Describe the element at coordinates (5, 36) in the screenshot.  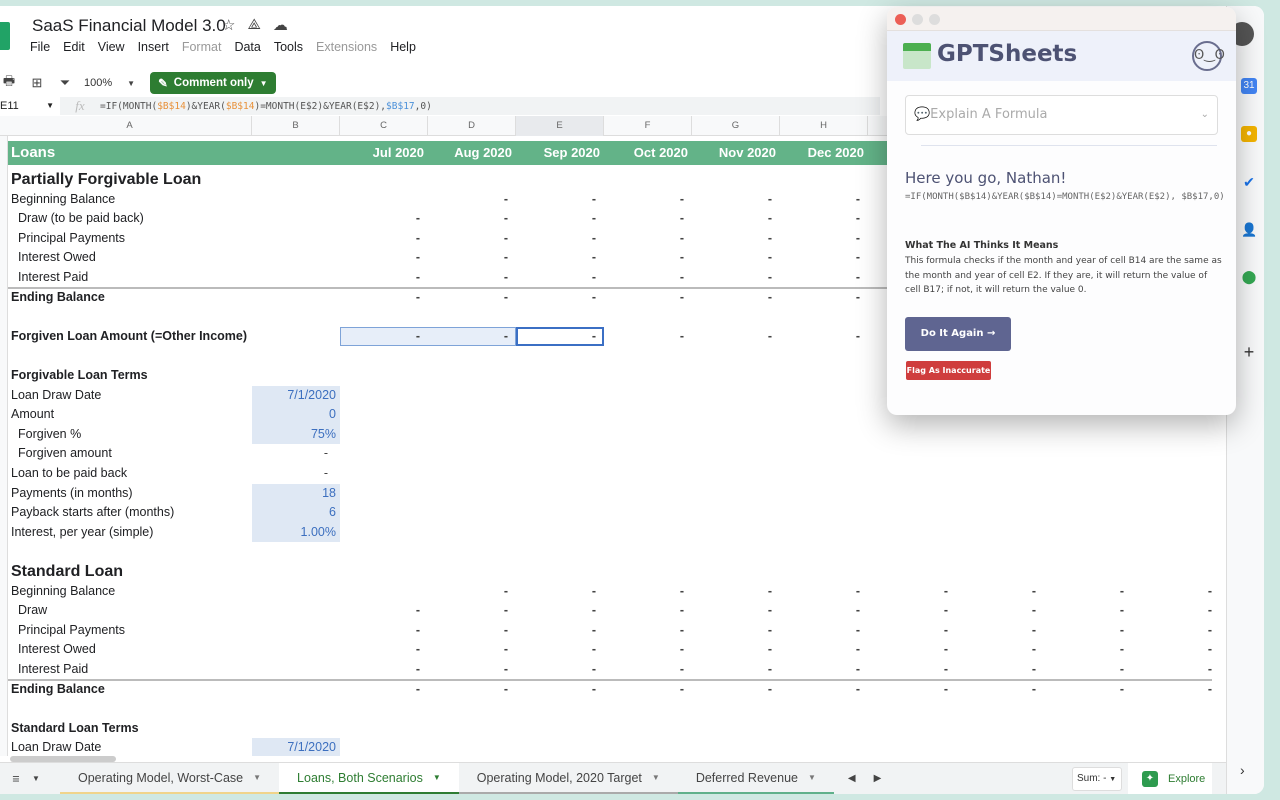
I see `sheets-logo-icon` at that location.